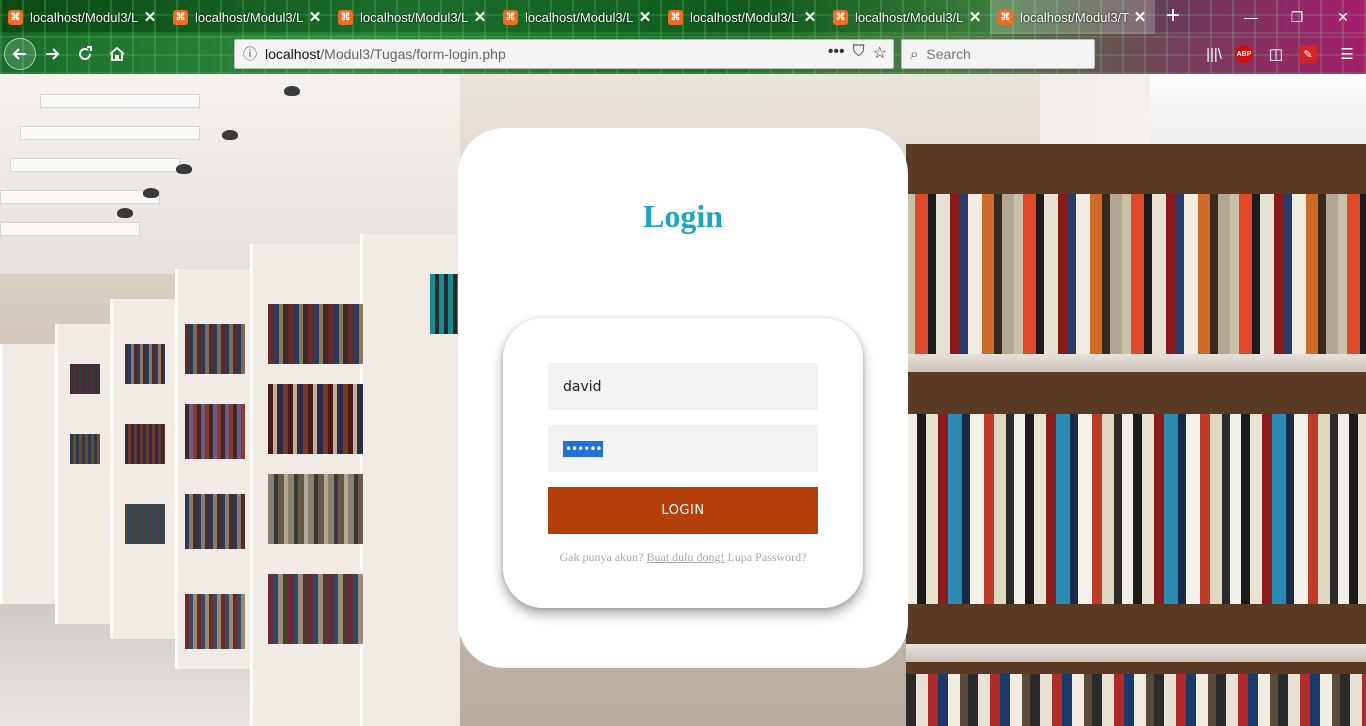 This screenshot has height=726, width=1366. Describe the element at coordinates (683, 216) in the screenshot. I see `login-title: Login` at that location.